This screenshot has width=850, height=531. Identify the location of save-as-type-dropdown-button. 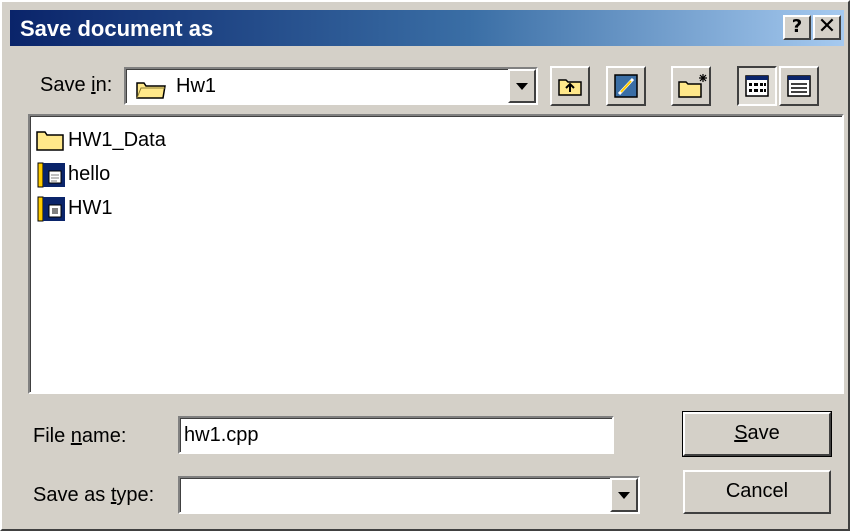
(624, 495).